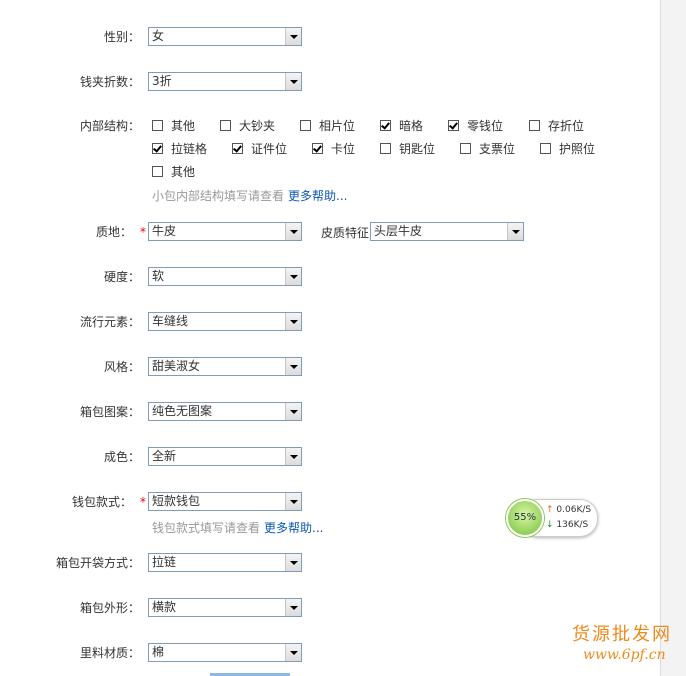  Describe the element at coordinates (101, 502) in the screenshot. I see `wallet-style-label: 钱包款式：` at that location.